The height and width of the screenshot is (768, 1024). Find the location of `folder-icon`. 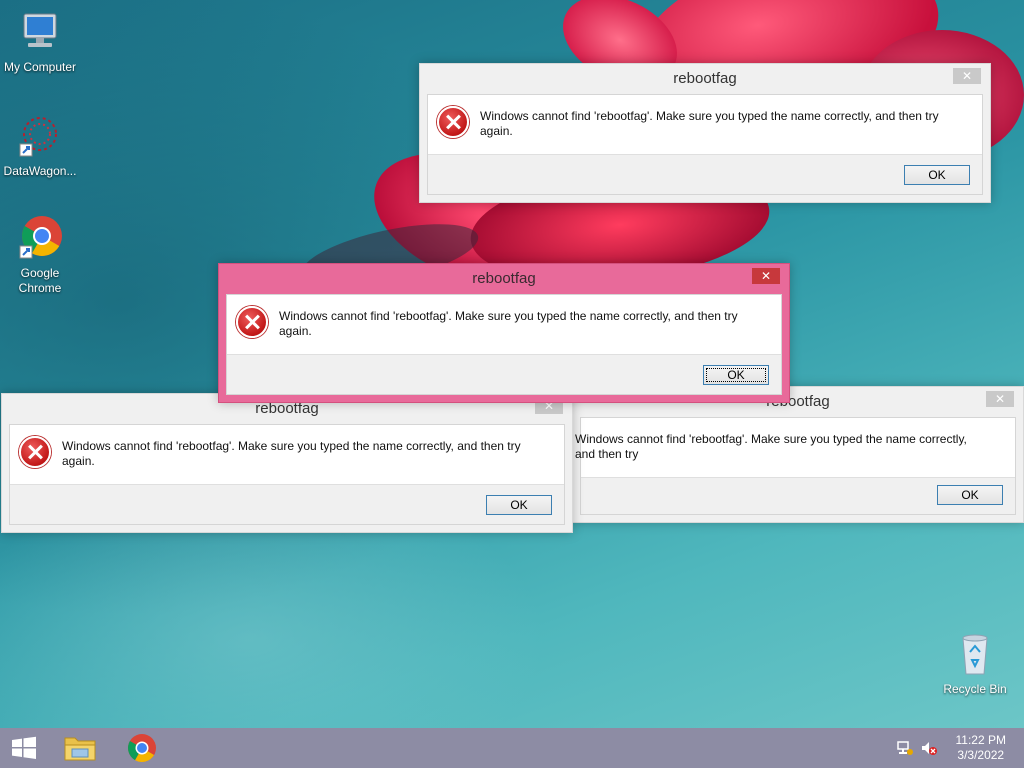

folder-icon is located at coordinates (80, 749).